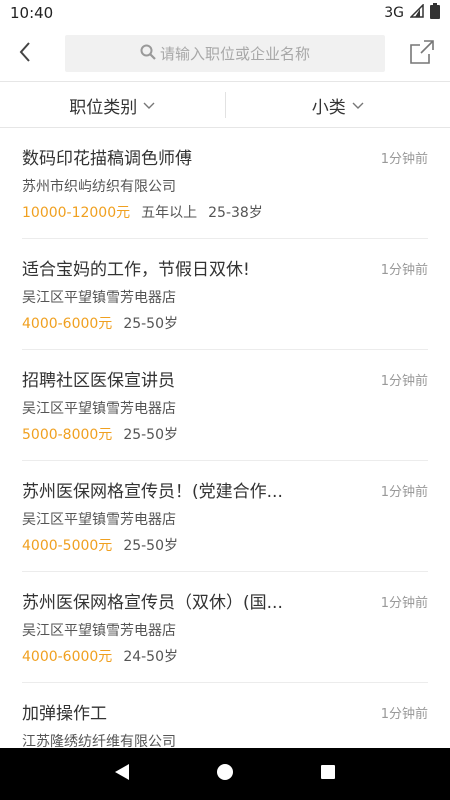 This screenshot has height=800, width=450. I want to click on job-age: 24-50岁, so click(150, 657).